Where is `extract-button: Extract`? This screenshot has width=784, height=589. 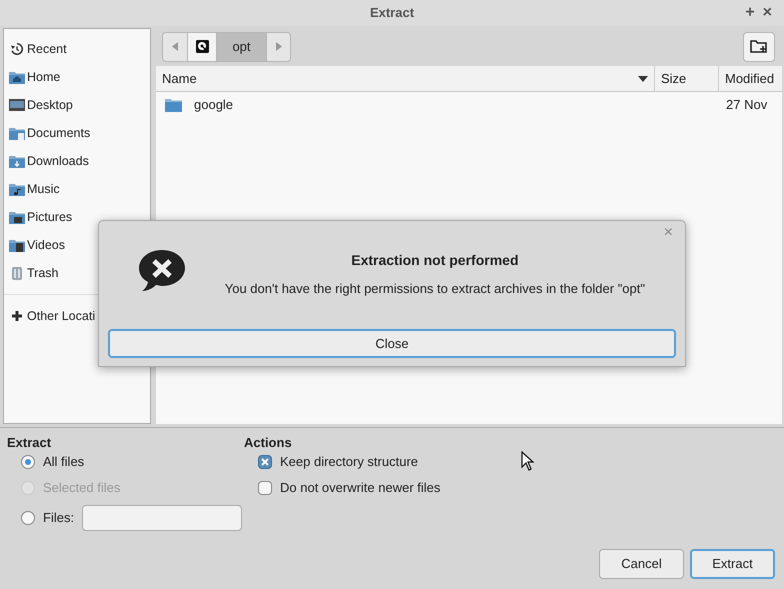
extract-button: Extract is located at coordinates (732, 564).